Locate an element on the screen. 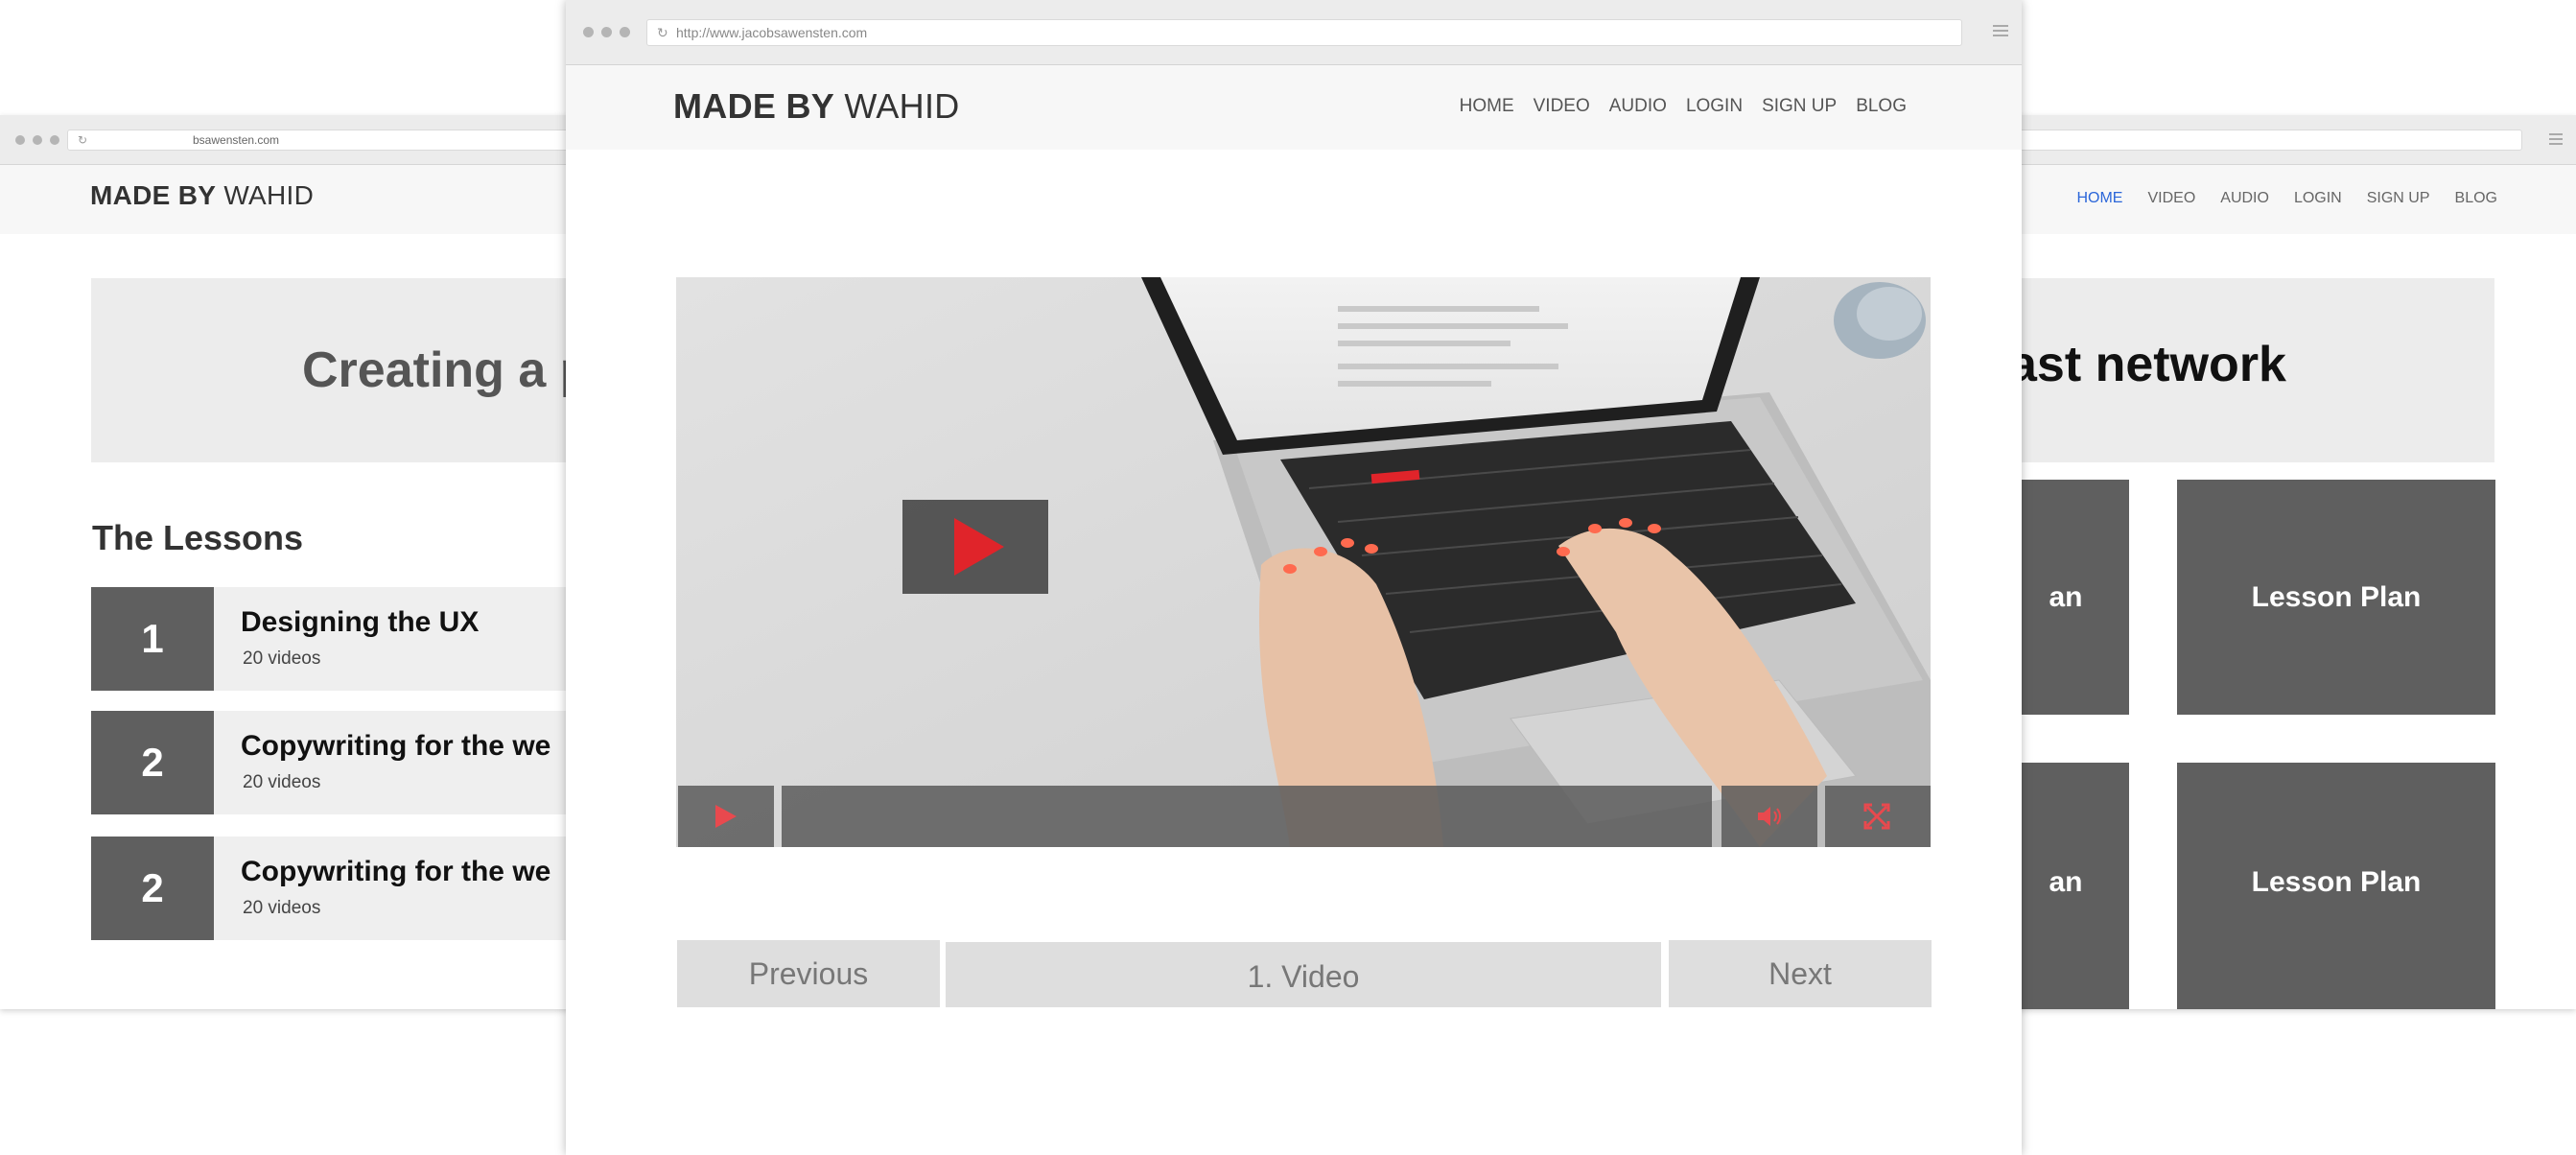 Image resolution: width=2576 pixels, height=1155 pixels. video-controls is located at coordinates (1303, 816).